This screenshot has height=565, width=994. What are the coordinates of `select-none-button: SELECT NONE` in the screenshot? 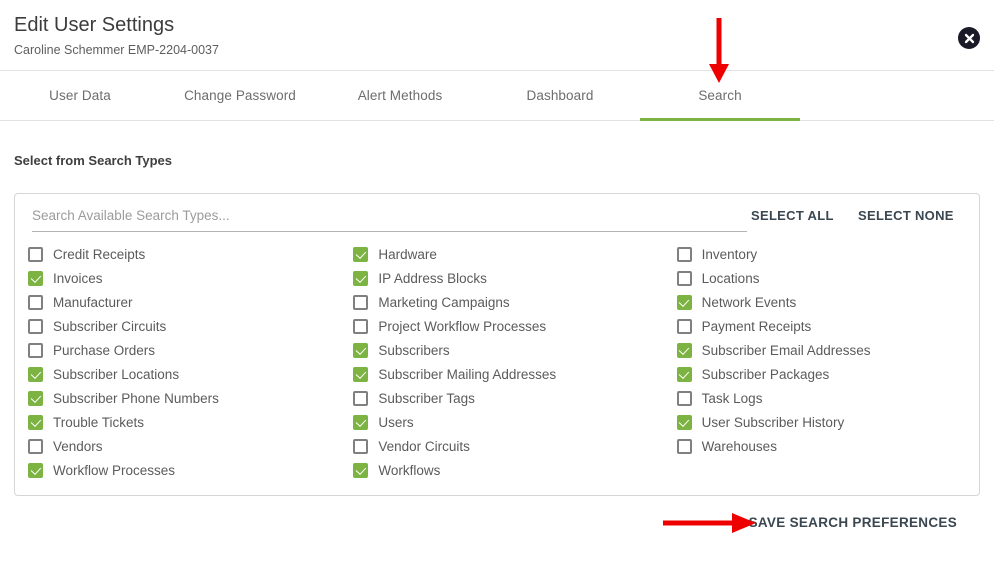 It's located at (906, 215).